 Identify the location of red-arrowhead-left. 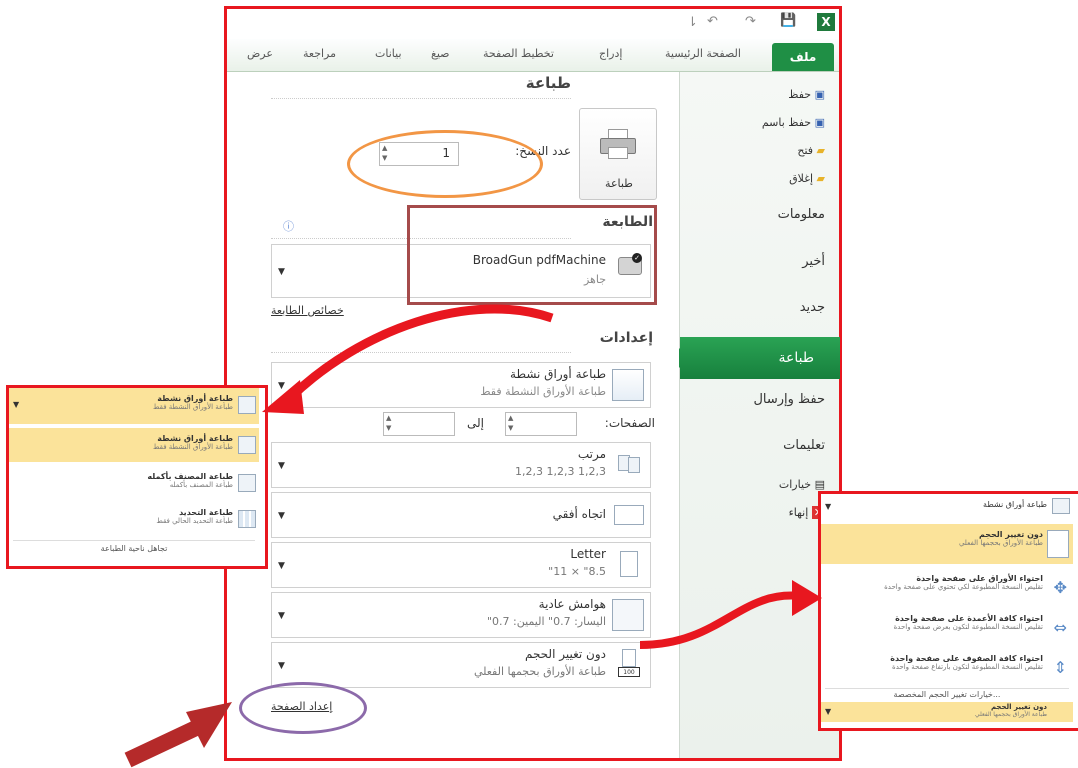
(283, 397).